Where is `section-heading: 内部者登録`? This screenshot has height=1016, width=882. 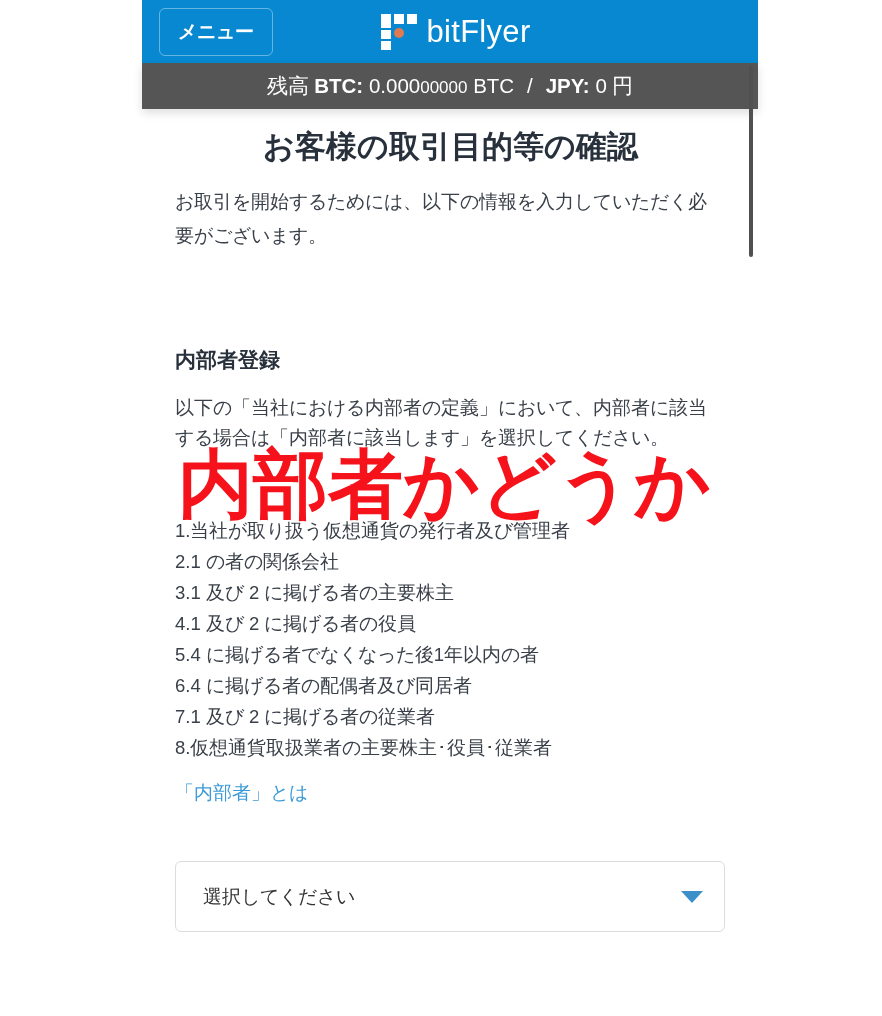 section-heading: 内部者登録 is located at coordinates (228, 360).